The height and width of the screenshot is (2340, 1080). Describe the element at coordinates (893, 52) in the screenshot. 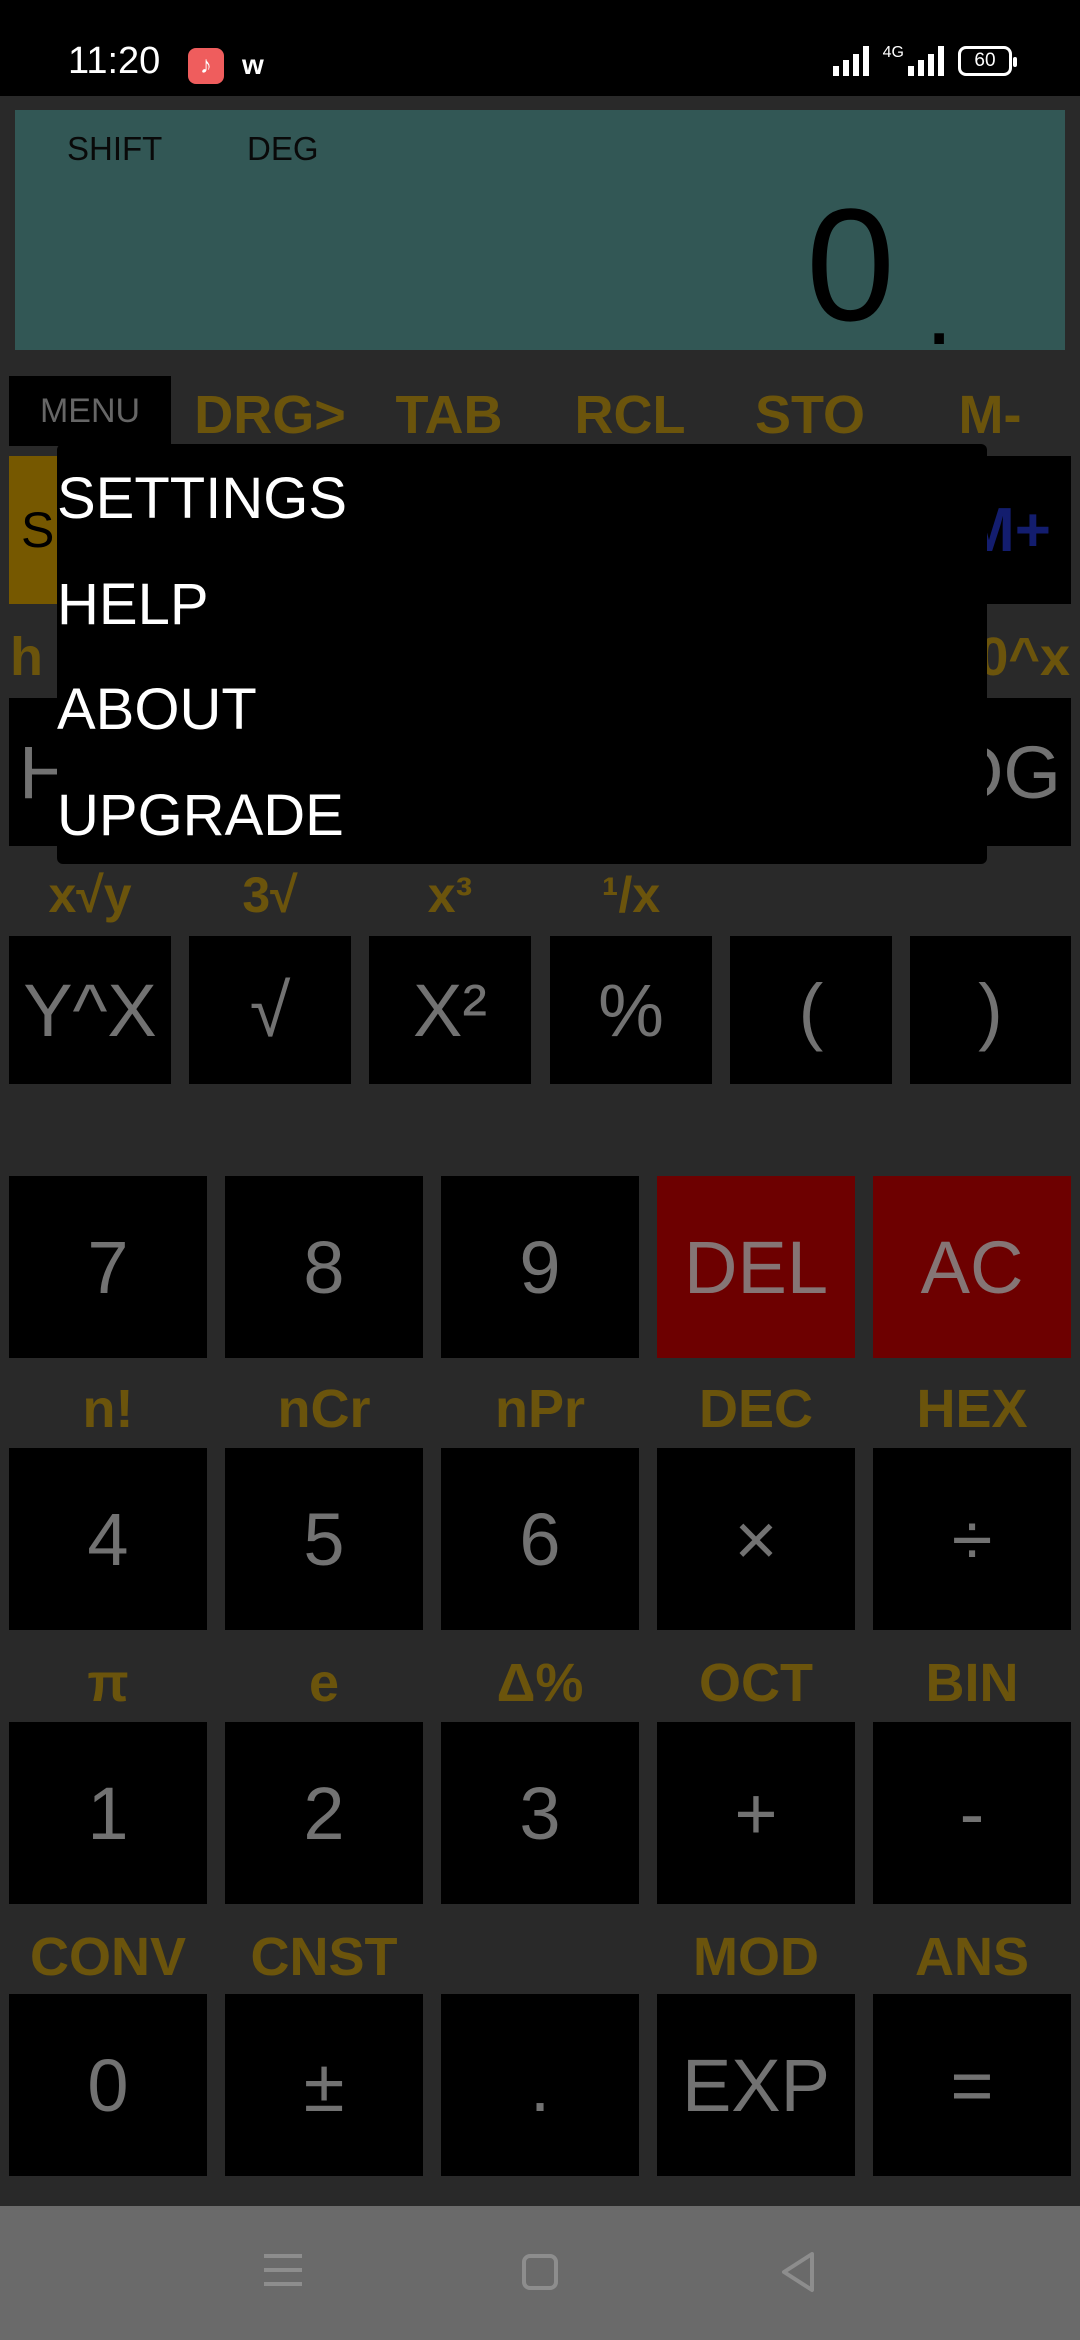

I see `network-type: 4G` at that location.